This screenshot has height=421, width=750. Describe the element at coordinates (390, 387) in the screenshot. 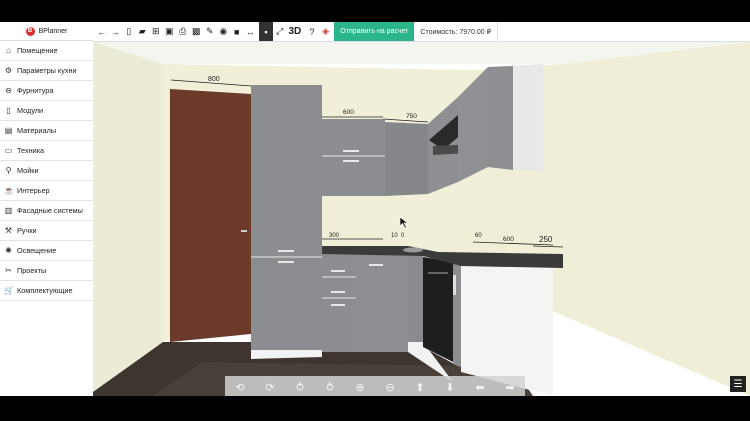

I see `zoom-out-icon: ⊖` at that location.